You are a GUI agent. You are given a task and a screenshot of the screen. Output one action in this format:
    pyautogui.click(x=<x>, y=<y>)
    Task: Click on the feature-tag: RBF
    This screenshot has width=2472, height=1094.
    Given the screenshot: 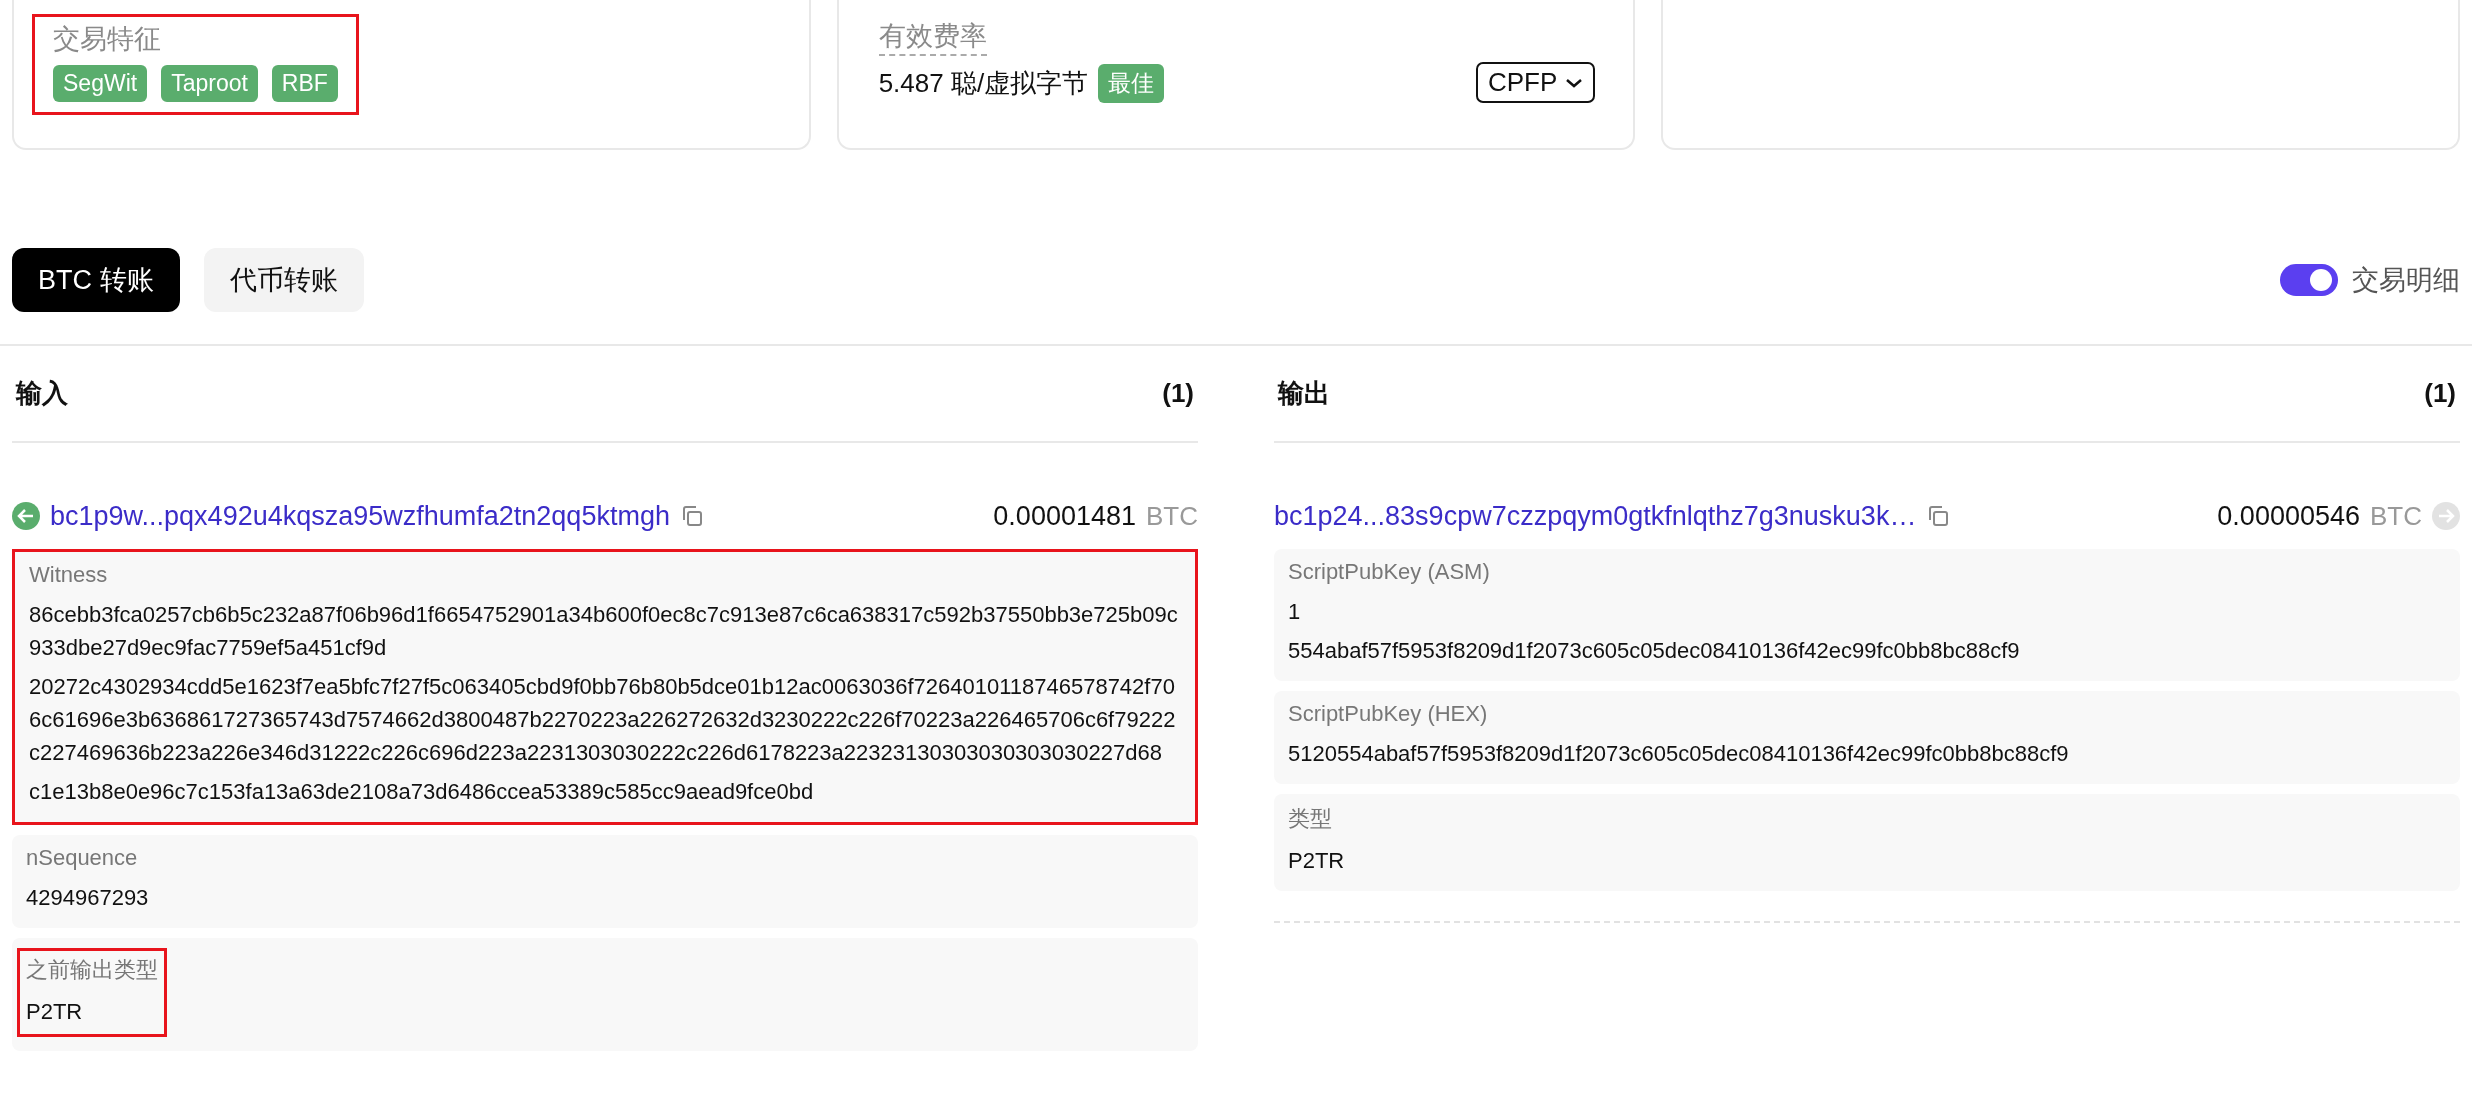 What is the action you would take?
    pyautogui.click(x=304, y=83)
    